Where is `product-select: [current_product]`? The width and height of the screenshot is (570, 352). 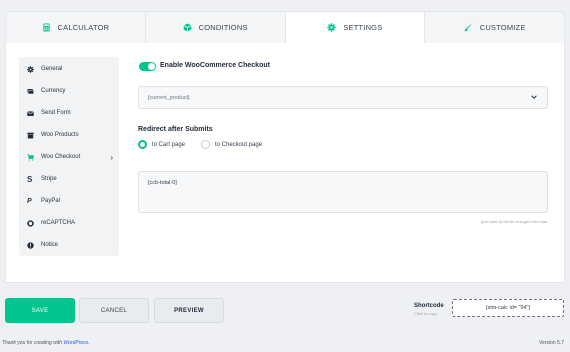 product-select: [current_product] is located at coordinates (343, 97).